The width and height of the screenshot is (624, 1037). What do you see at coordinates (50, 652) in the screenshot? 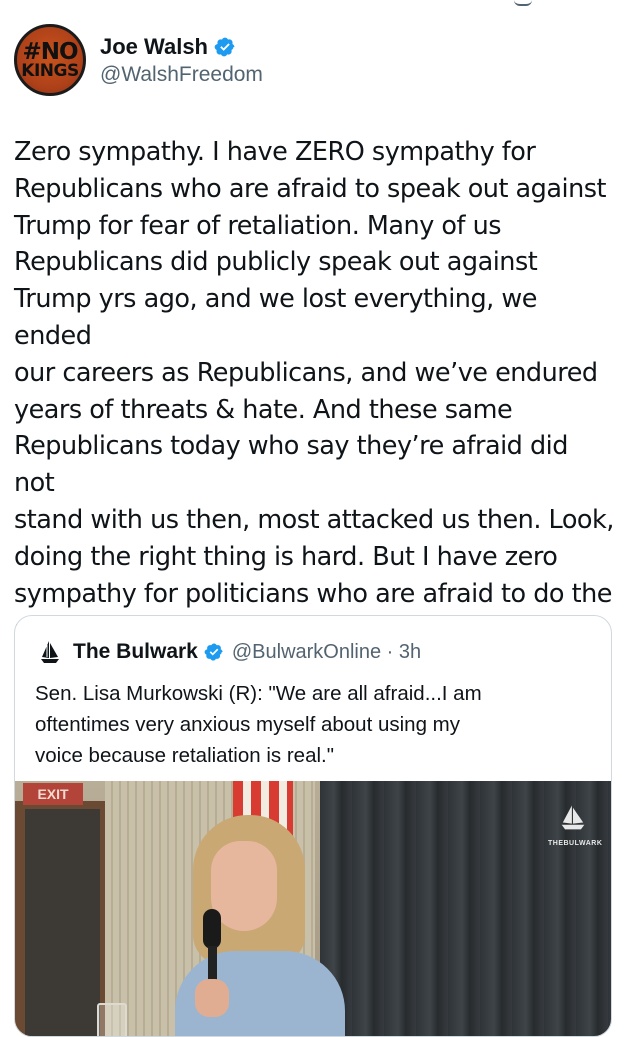
I see `bulwark-logo-icon` at bounding box center [50, 652].